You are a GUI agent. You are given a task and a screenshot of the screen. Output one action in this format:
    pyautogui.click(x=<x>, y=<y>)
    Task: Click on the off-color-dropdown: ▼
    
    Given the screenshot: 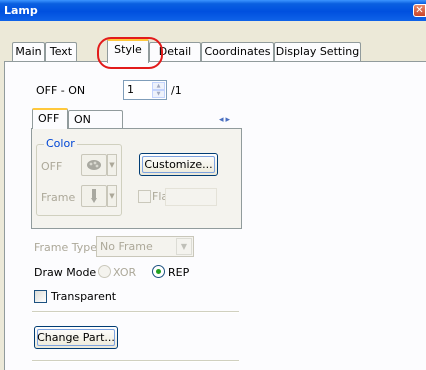 What is the action you would take?
    pyautogui.click(x=112, y=165)
    